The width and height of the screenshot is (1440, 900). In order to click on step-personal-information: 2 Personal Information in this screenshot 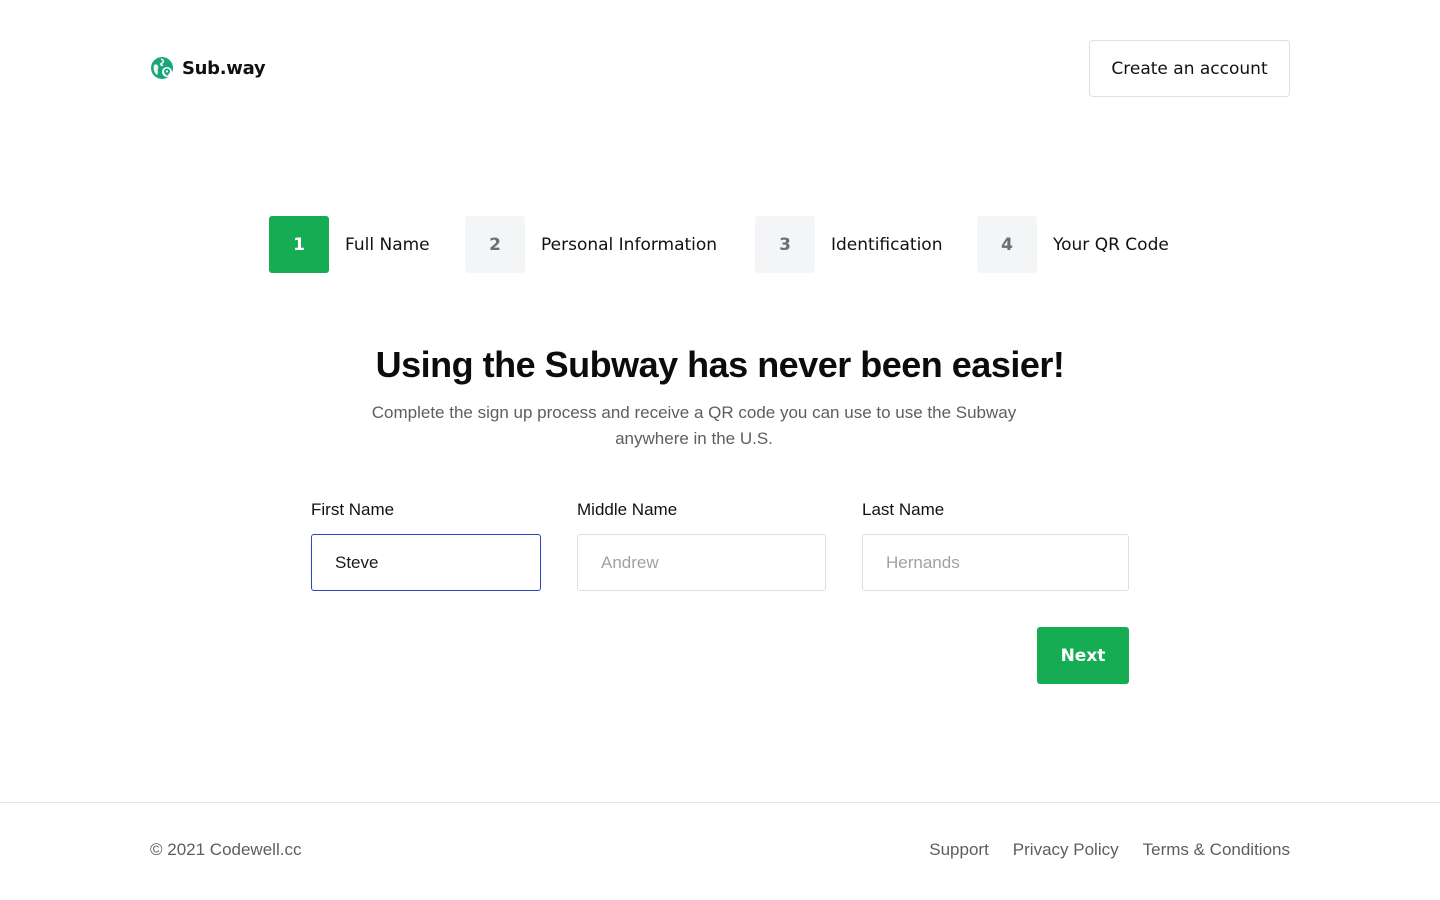, I will do `click(591, 244)`.